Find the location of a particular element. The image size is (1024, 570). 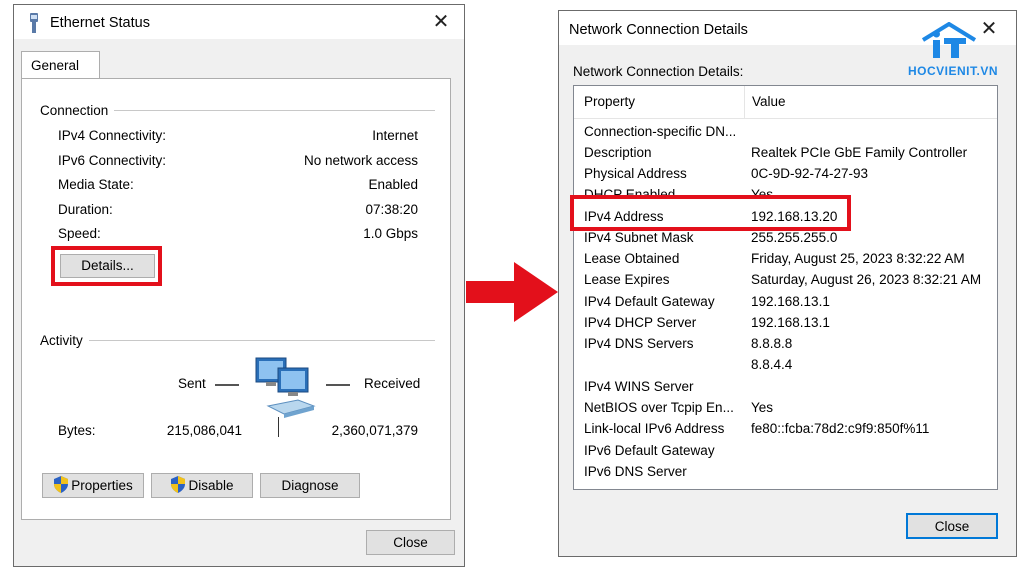

list-item: IPv6 Default Gateway is located at coordinates (785, 451).